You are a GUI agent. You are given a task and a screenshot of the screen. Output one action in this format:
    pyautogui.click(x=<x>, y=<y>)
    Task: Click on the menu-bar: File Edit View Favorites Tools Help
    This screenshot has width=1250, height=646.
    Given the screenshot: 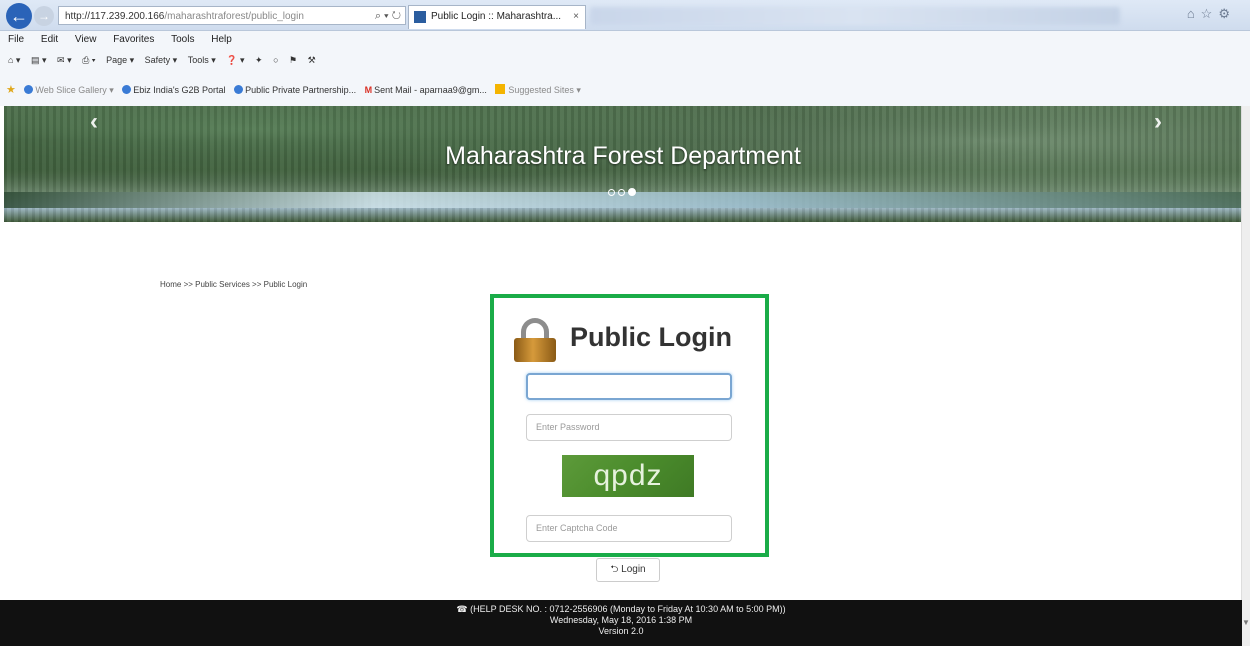 What is the action you would take?
    pyautogui.click(x=119, y=40)
    